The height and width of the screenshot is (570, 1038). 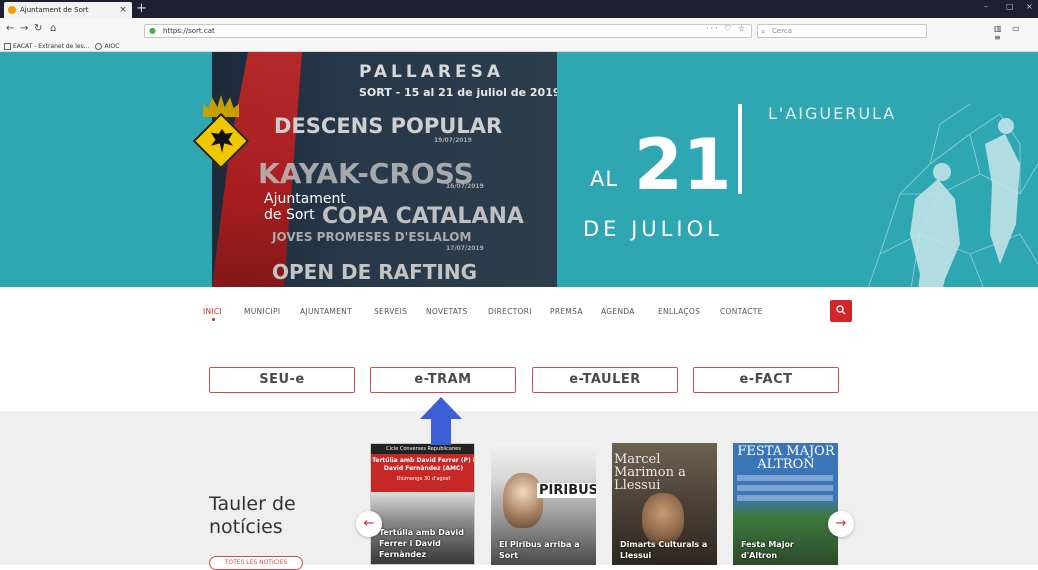 What do you see at coordinates (372, 237) in the screenshot?
I see `poster-line-4: JOVES PROMESES D'ESLALOM` at bounding box center [372, 237].